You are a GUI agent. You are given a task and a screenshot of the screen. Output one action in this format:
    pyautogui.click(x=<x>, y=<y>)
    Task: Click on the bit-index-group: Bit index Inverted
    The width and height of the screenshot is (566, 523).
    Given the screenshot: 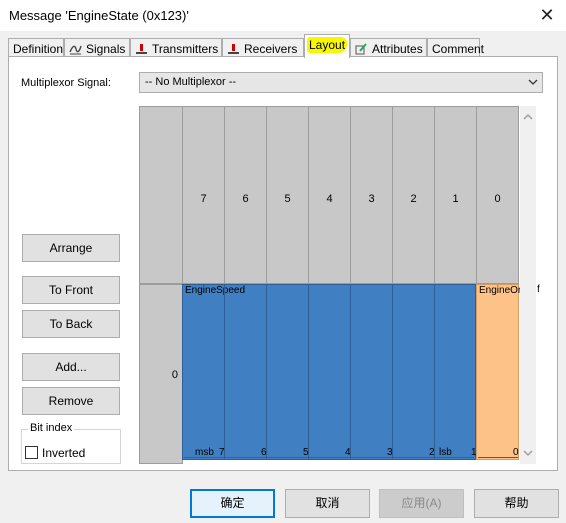 What is the action you would take?
    pyautogui.click(x=71, y=443)
    